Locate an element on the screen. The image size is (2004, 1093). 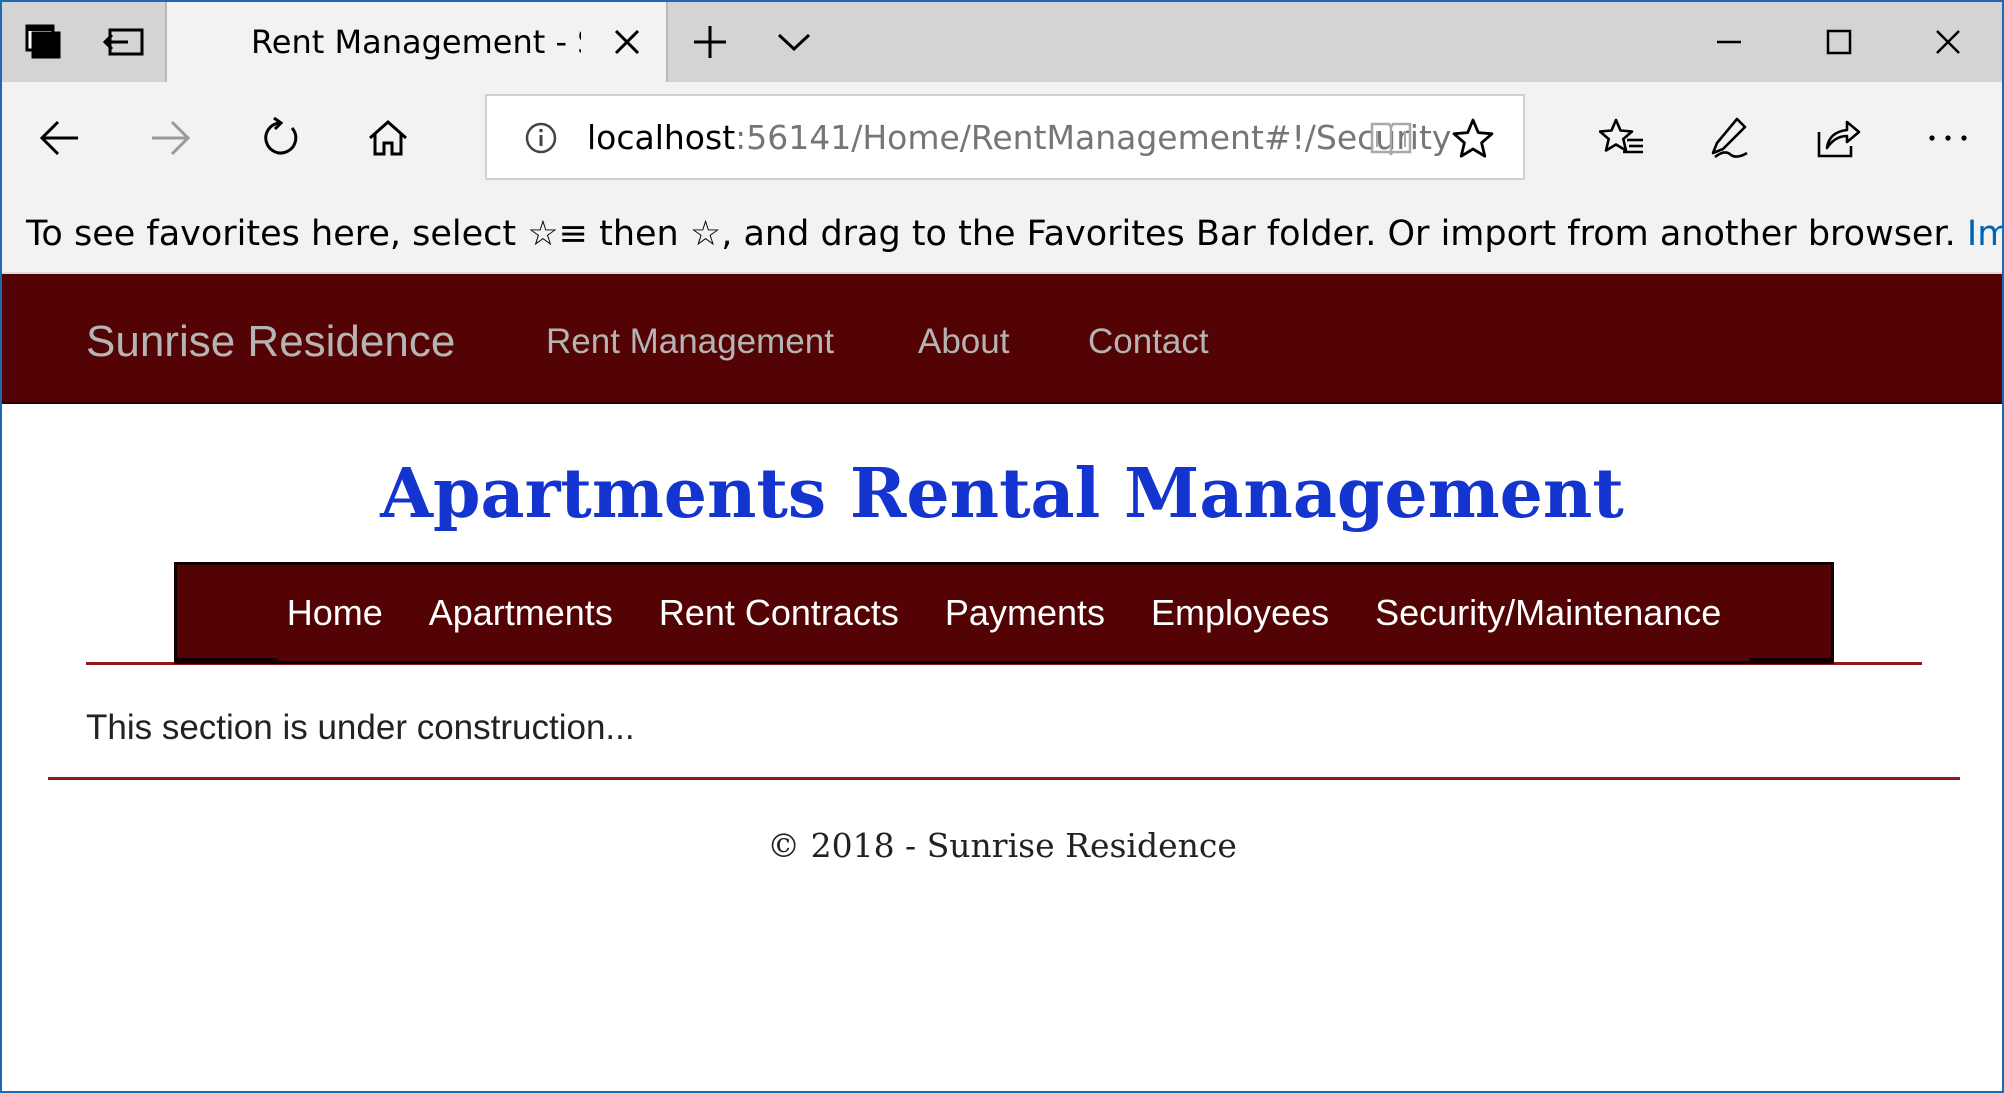
menu-item-apartments: Apartments is located at coordinates (521, 613).